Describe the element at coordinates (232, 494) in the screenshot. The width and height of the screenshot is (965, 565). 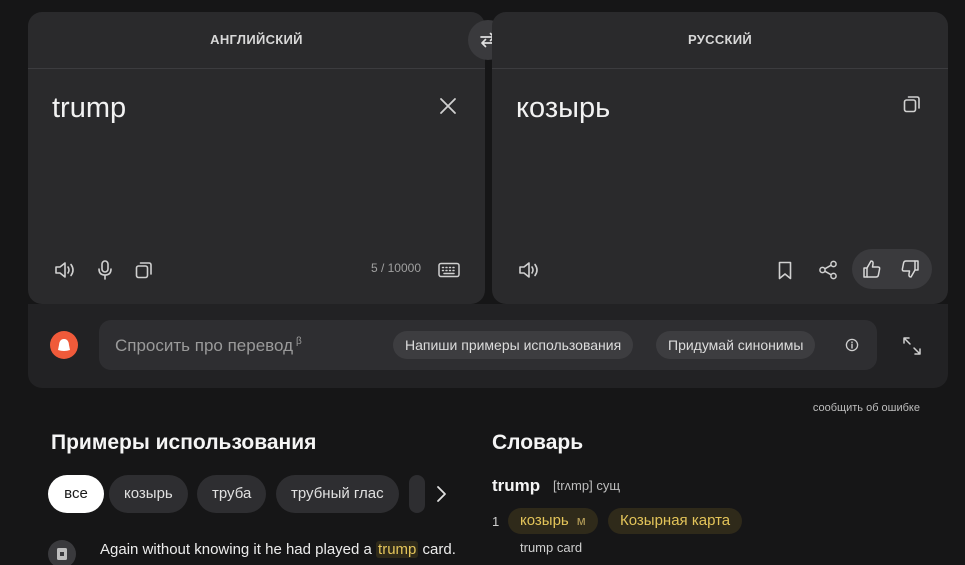
I see `filter-chip: труба` at that location.